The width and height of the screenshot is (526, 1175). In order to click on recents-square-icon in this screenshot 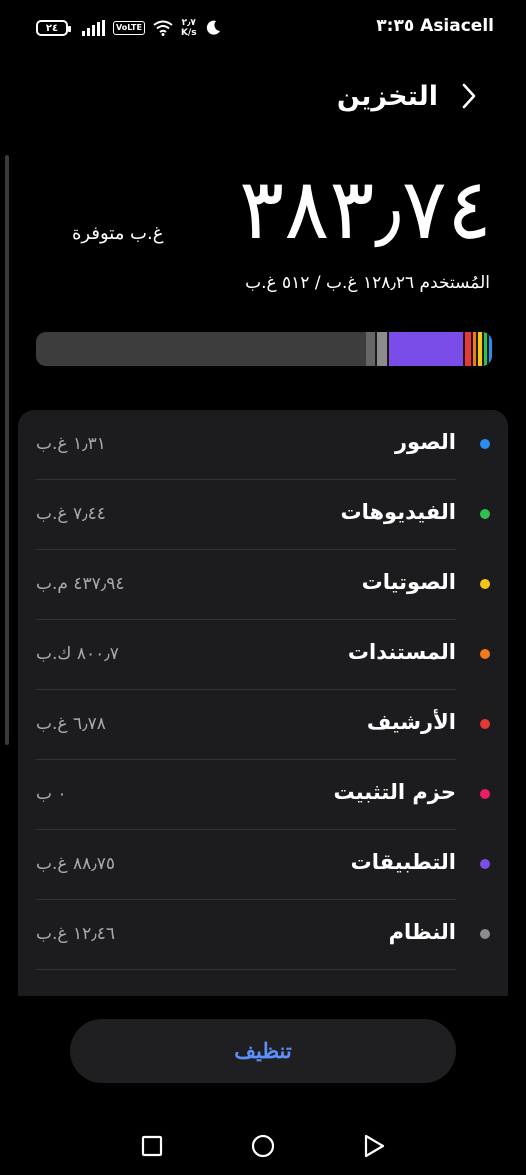, I will do `click(152, 1146)`.